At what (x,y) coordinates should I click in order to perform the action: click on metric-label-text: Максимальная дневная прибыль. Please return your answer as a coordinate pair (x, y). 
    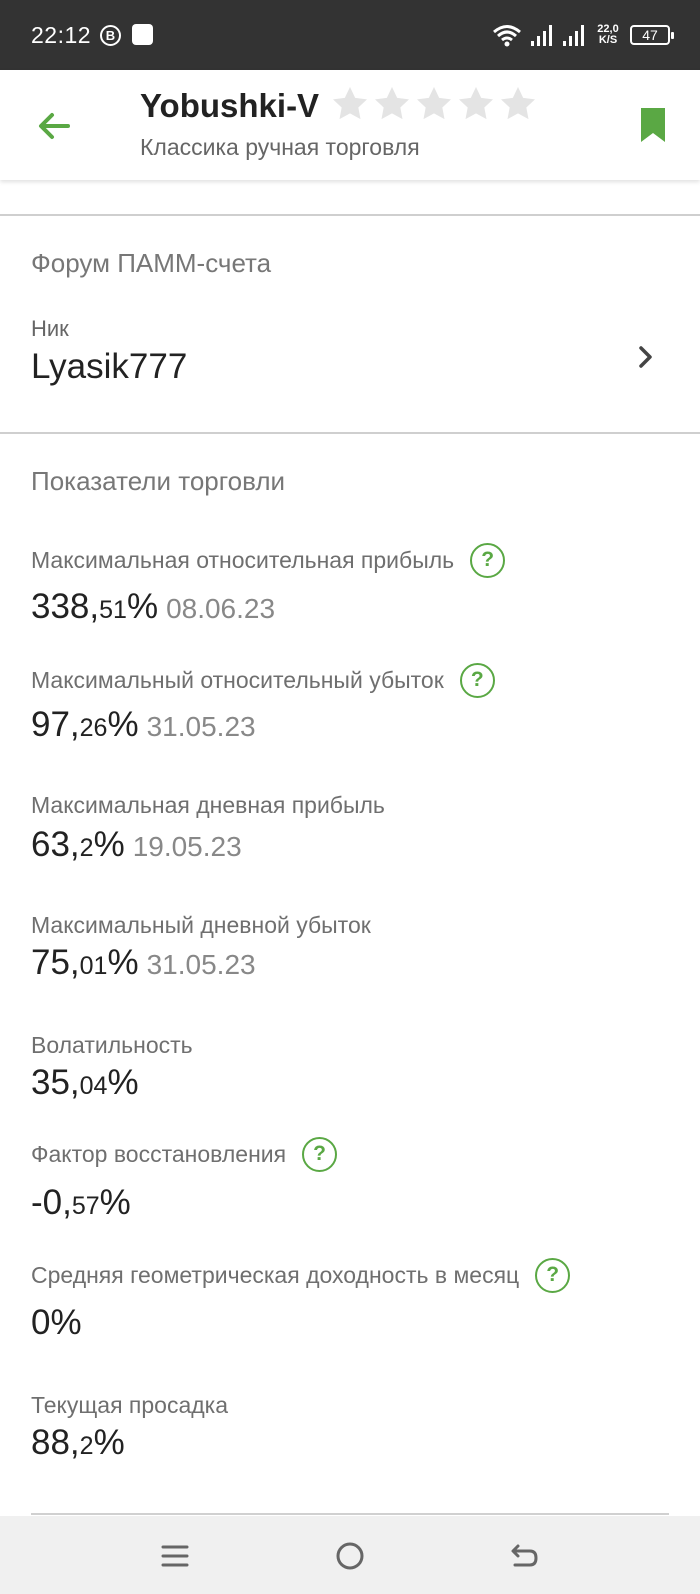
    Looking at the image, I should click on (208, 805).